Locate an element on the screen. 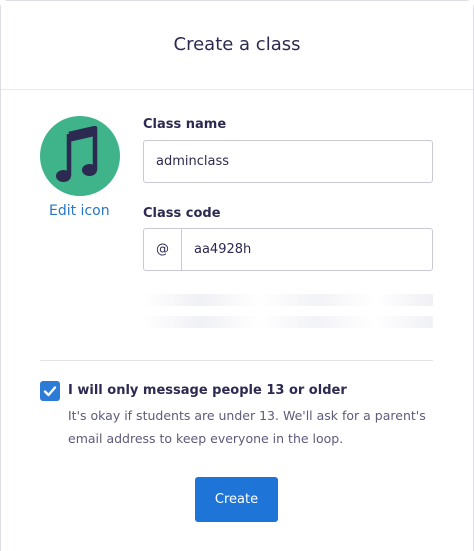  edit-icon-link: Edit icon is located at coordinates (79, 211).